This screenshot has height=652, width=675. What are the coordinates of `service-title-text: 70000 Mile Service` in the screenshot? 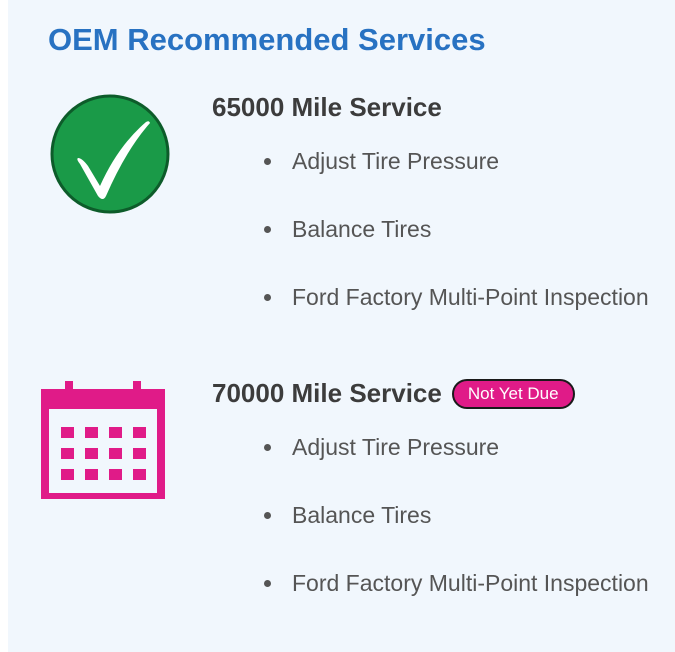 It's located at (327, 393).